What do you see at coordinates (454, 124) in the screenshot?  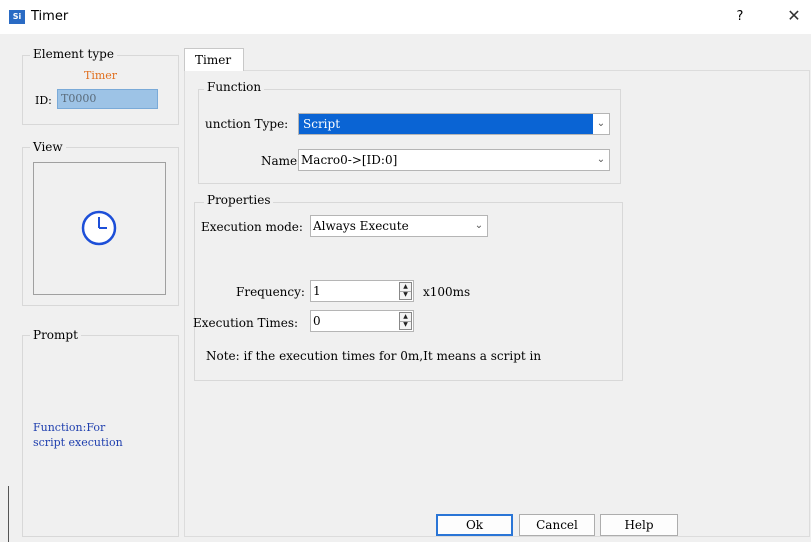 I see `function-type-select: Script ⌄` at bounding box center [454, 124].